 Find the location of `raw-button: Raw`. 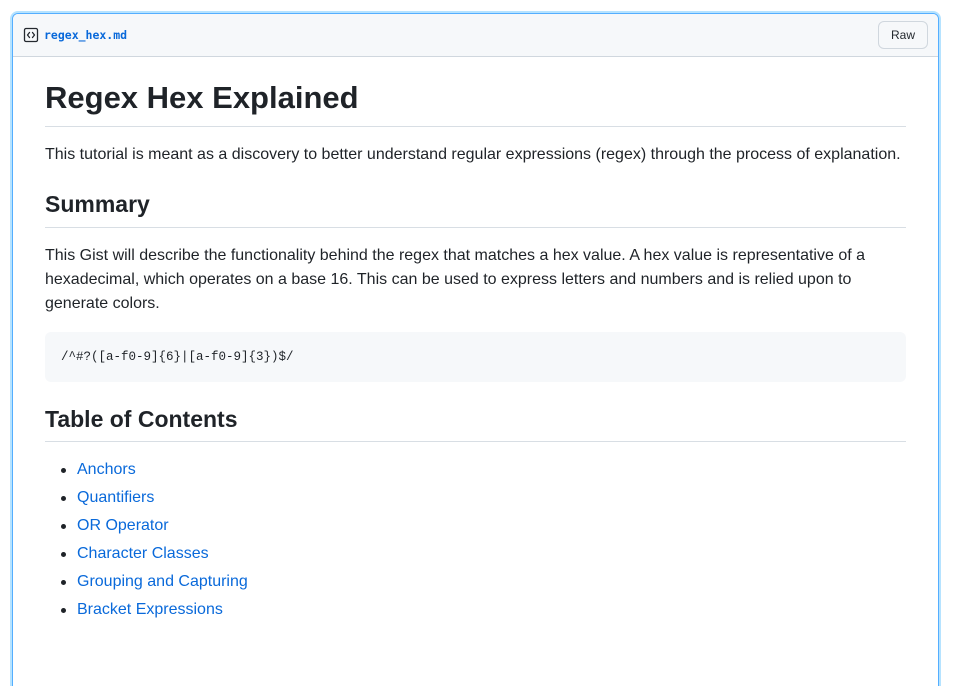

raw-button: Raw is located at coordinates (902, 35).